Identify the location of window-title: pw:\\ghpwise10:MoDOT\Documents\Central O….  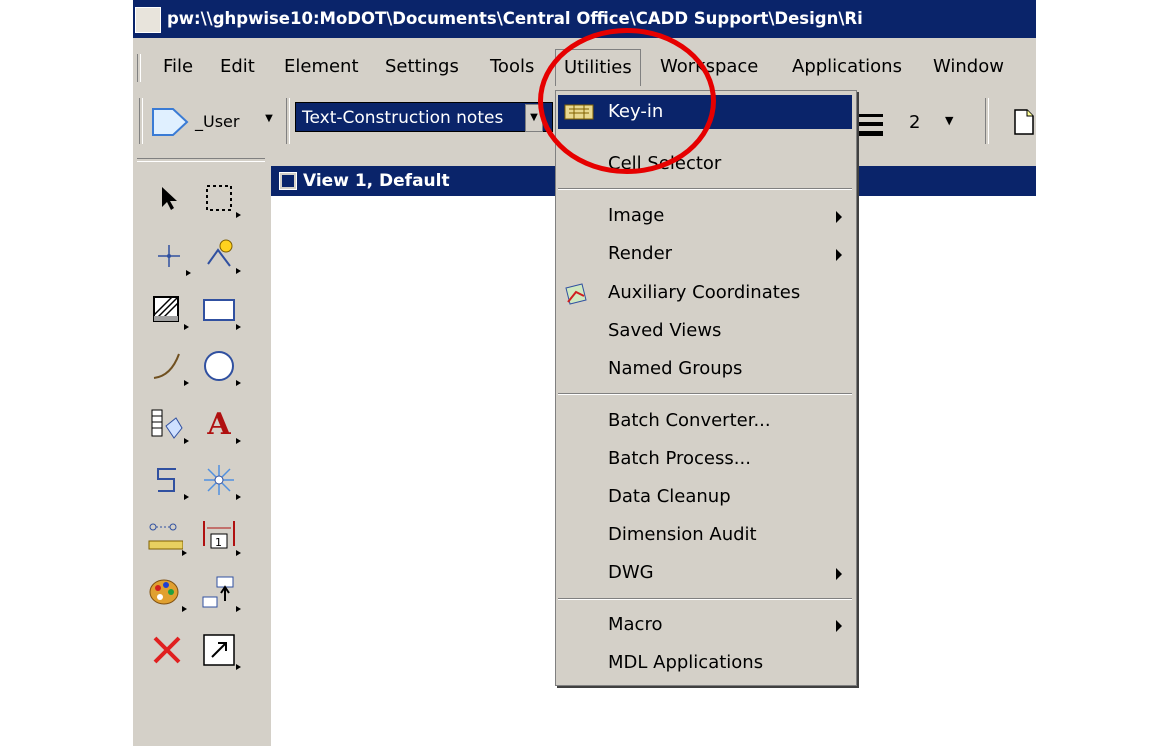
(515, 18).